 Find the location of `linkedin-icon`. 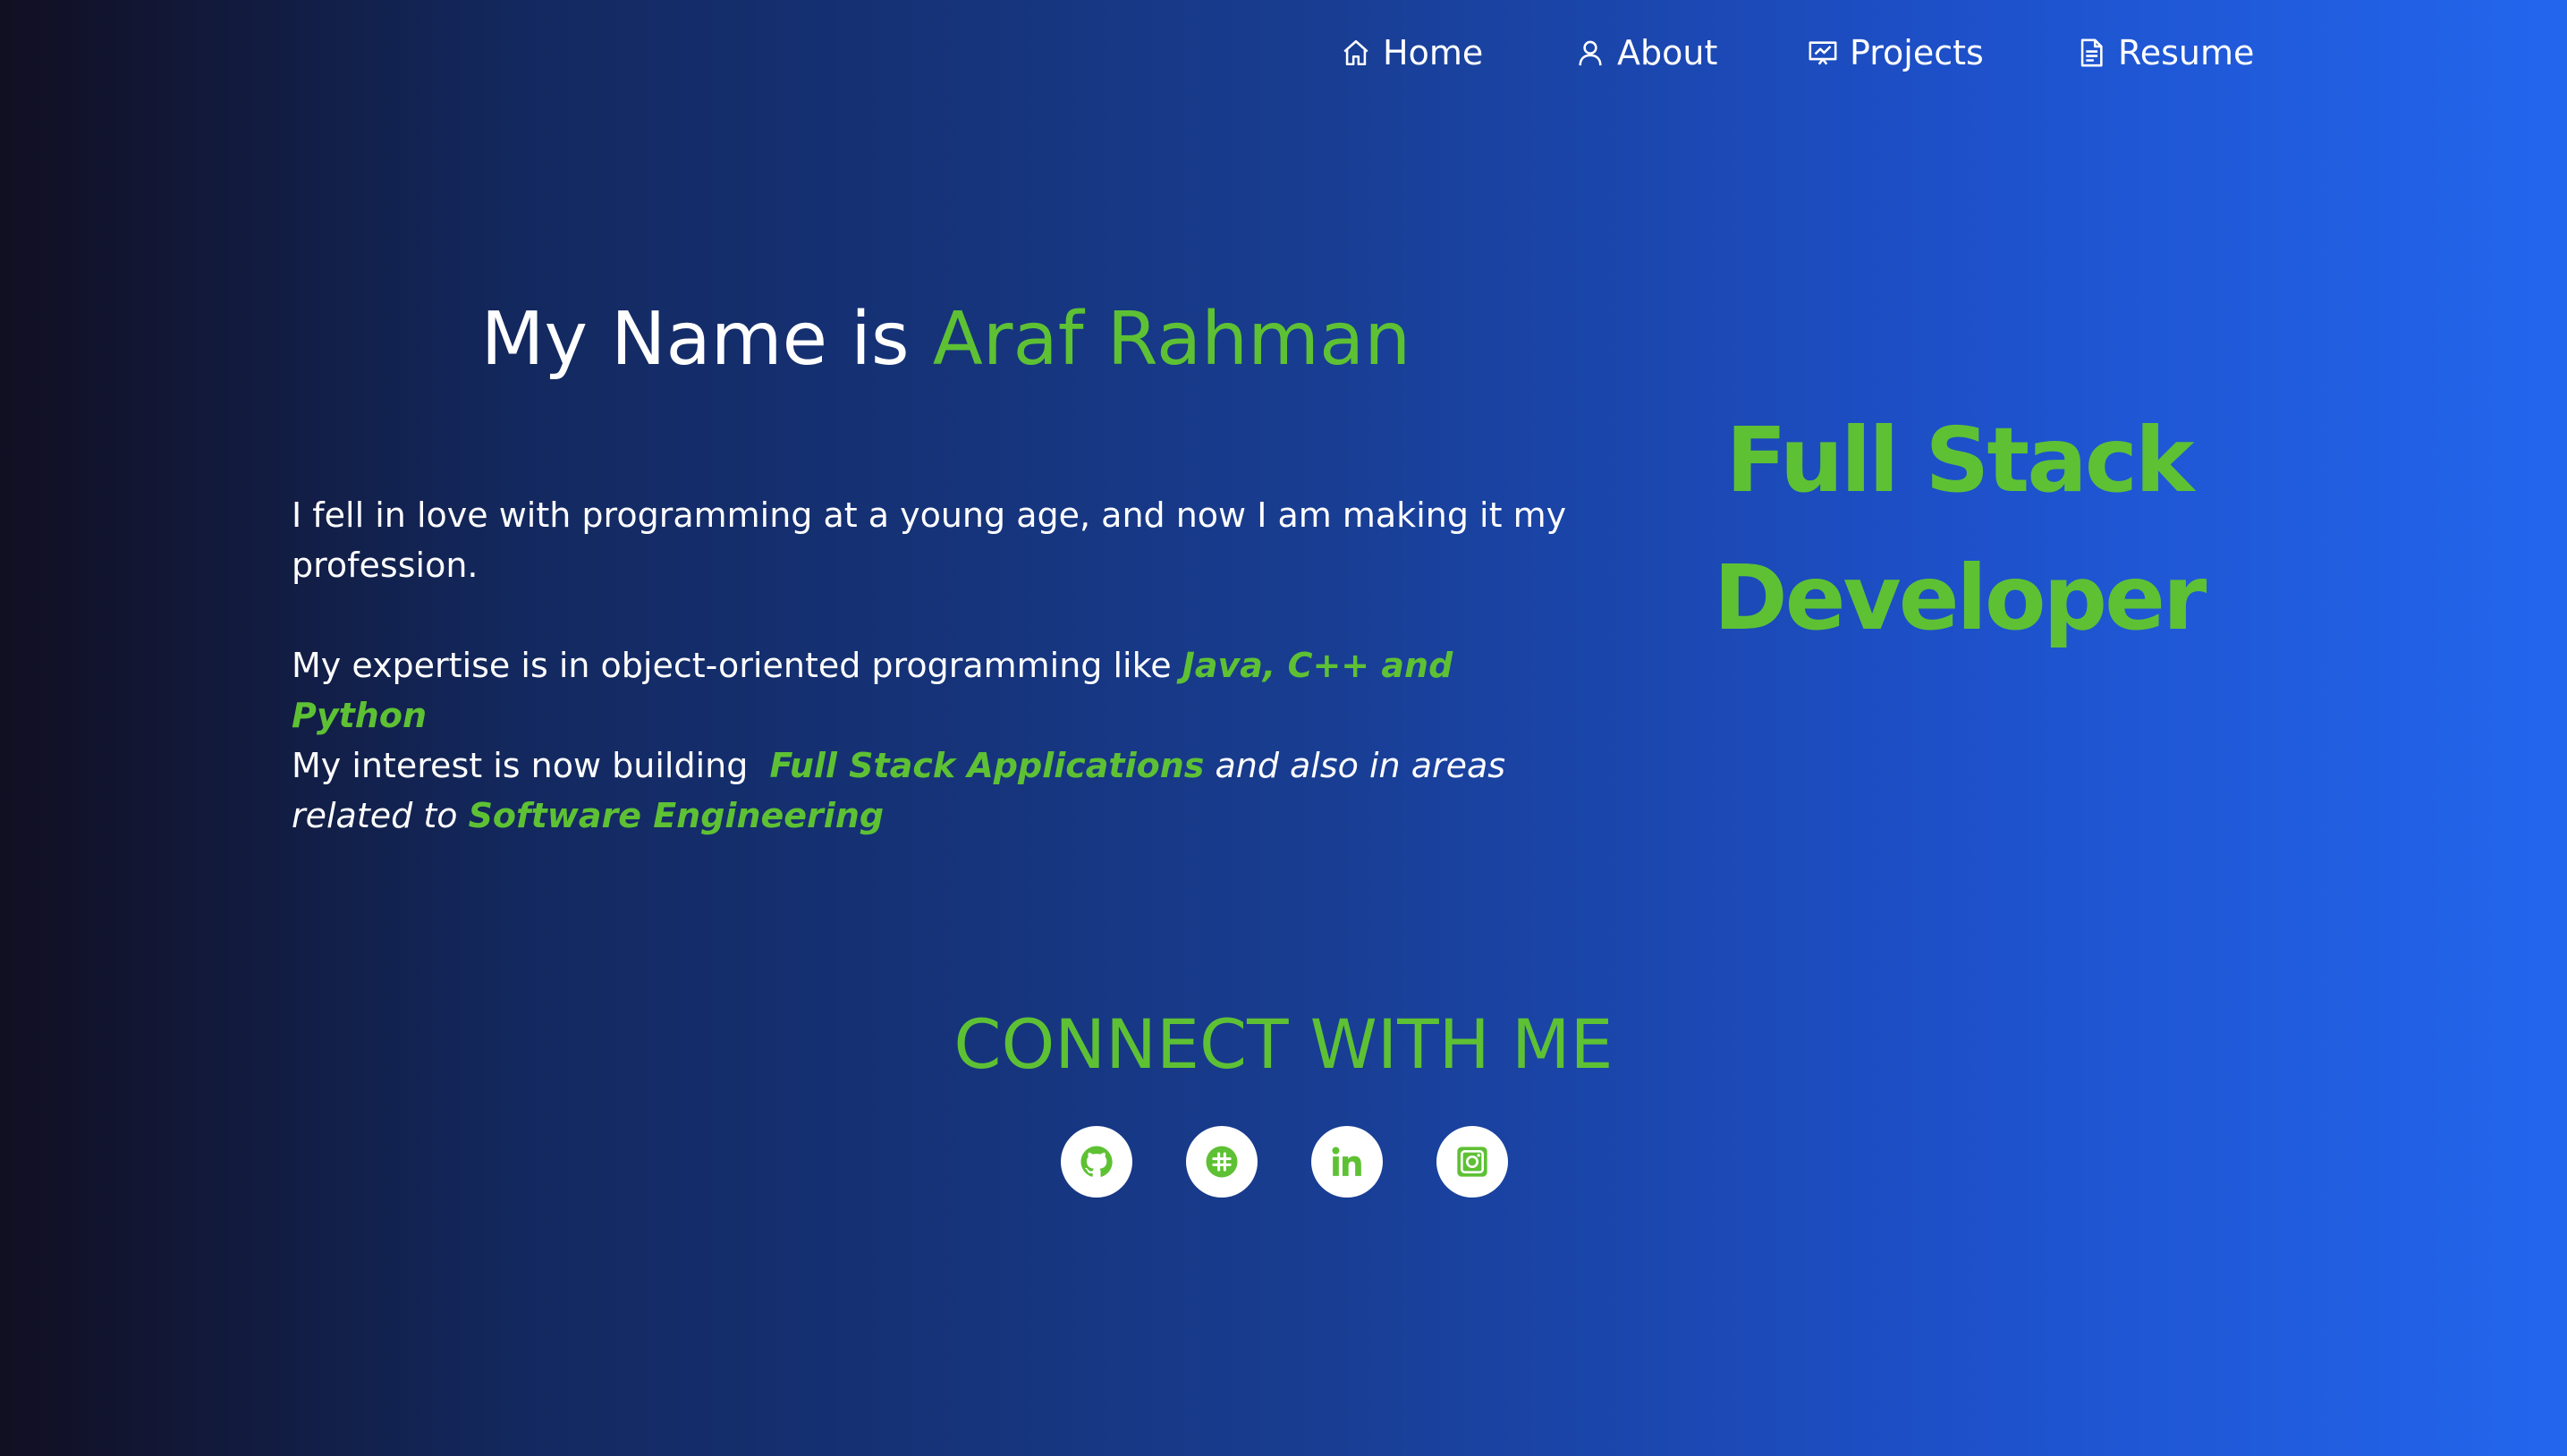

linkedin-icon is located at coordinates (1346, 1161).